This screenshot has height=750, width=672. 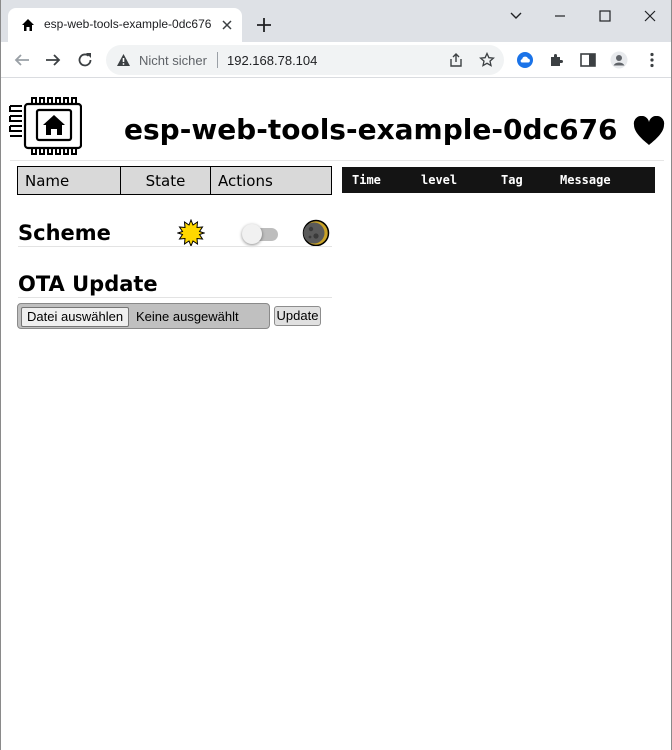 What do you see at coordinates (439, 180) in the screenshot?
I see `log-header-level: level` at bounding box center [439, 180].